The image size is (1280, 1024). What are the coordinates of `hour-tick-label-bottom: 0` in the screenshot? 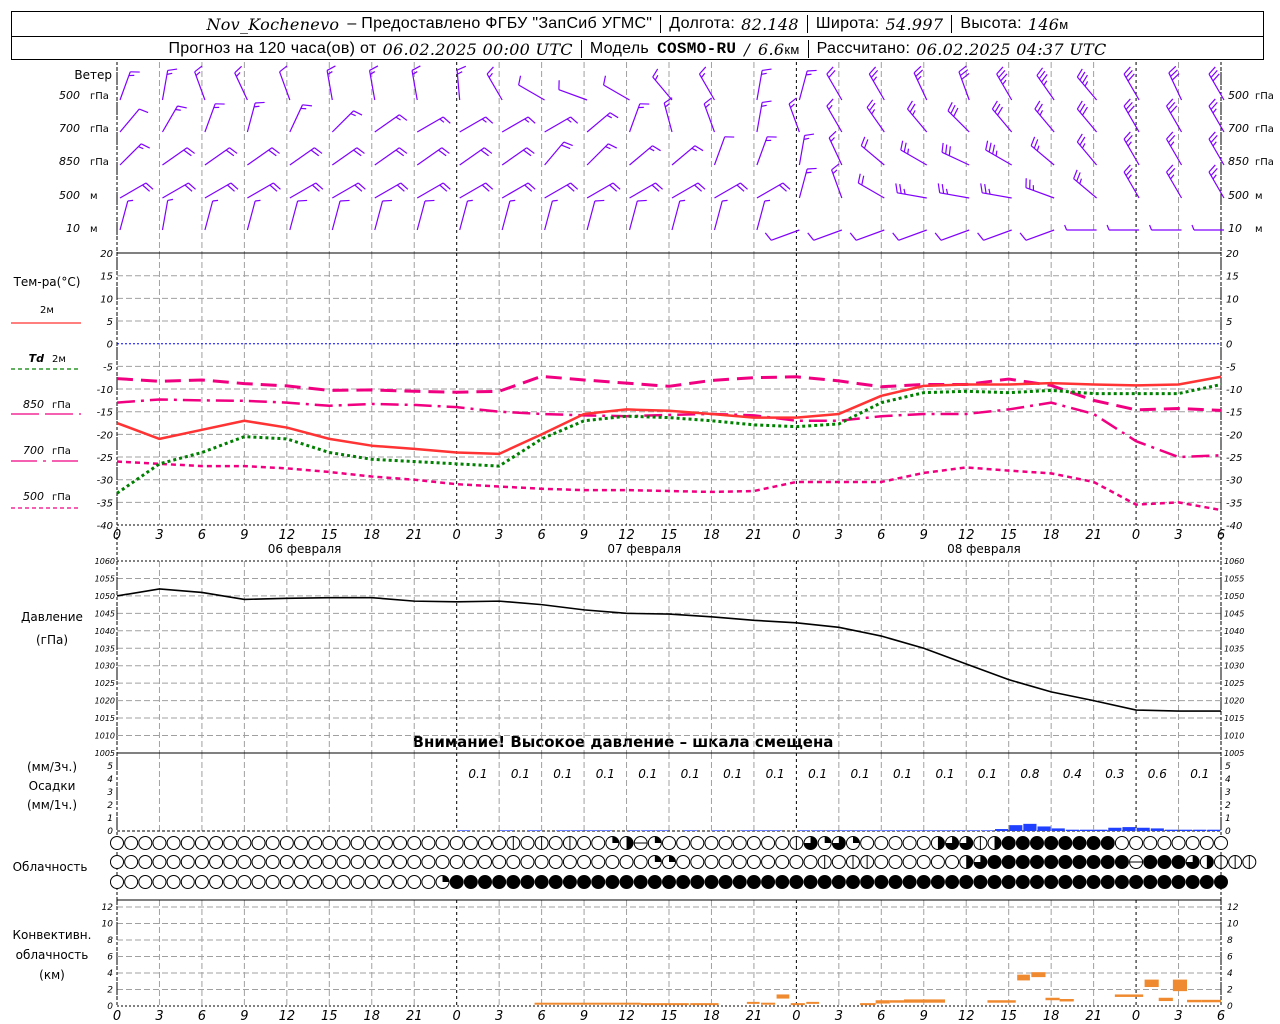 It's located at (457, 1016).